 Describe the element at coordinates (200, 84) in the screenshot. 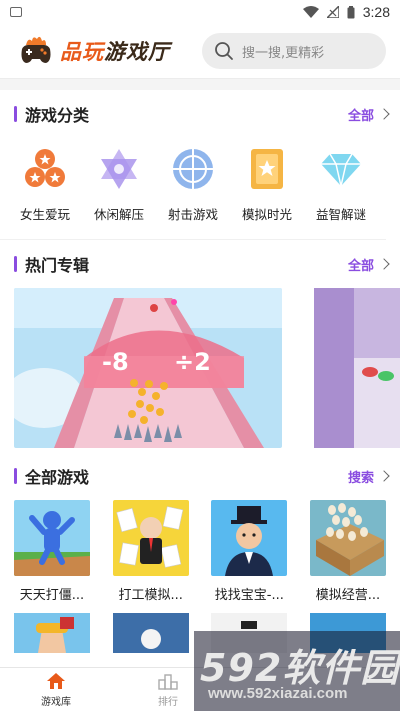

I see `header-divider` at that location.